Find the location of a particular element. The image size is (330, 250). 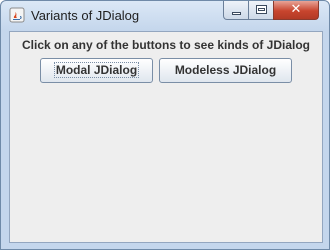

minimize-icon is located at coordinates (236, 13).